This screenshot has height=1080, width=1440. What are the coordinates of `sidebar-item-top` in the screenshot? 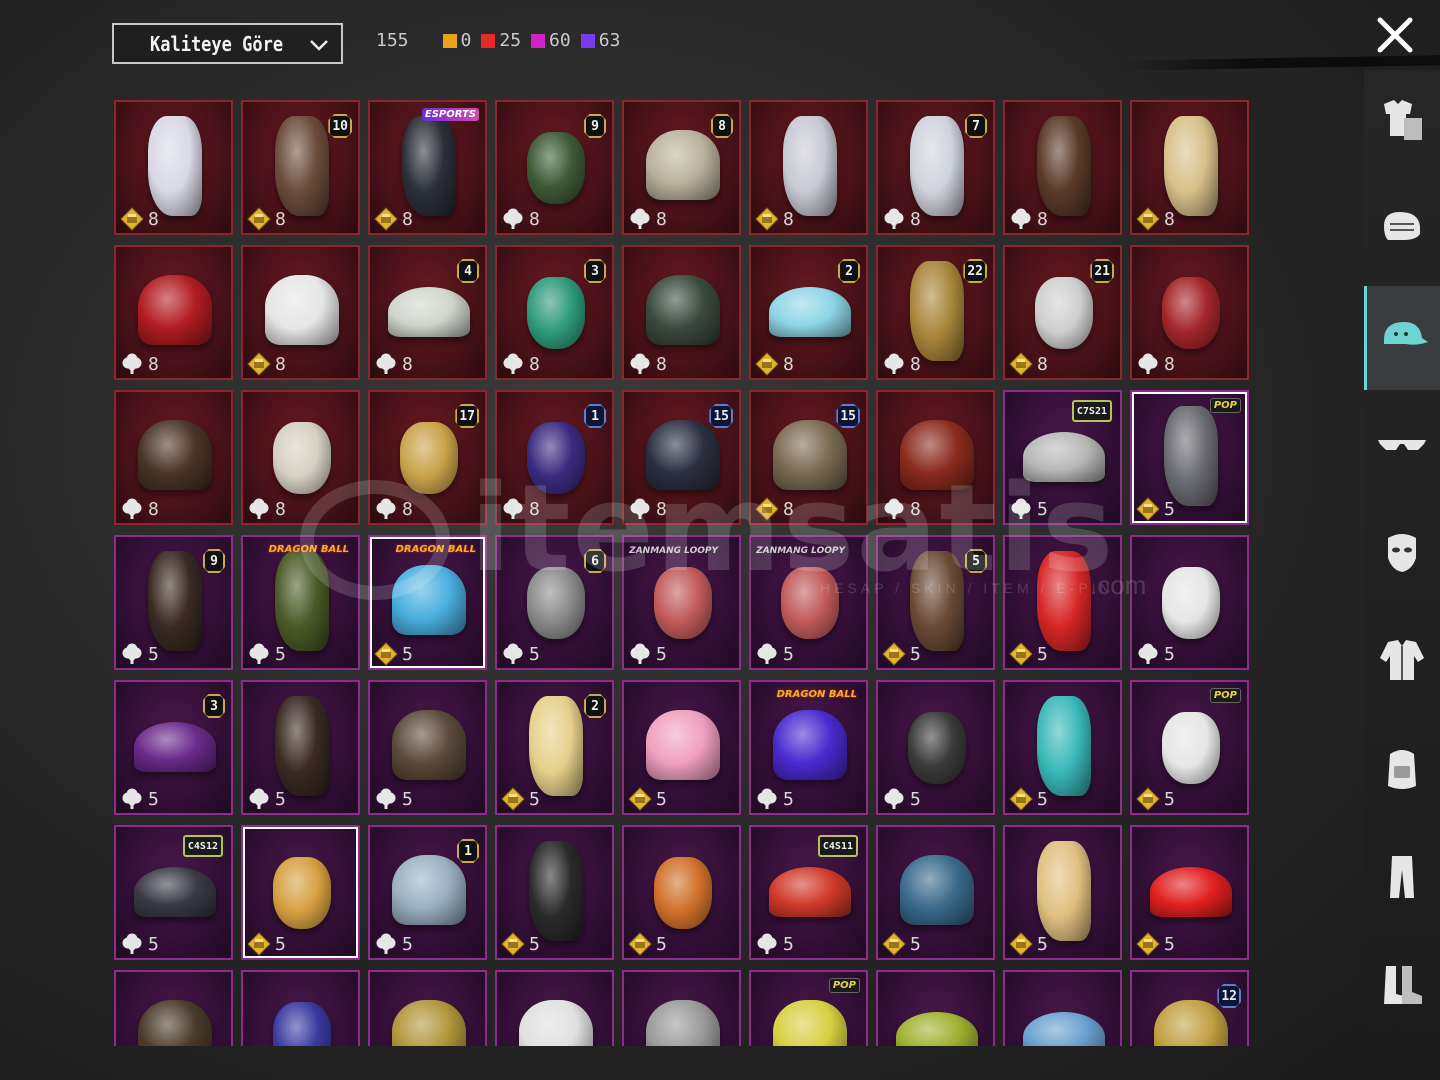 It's located at (1402, 662).